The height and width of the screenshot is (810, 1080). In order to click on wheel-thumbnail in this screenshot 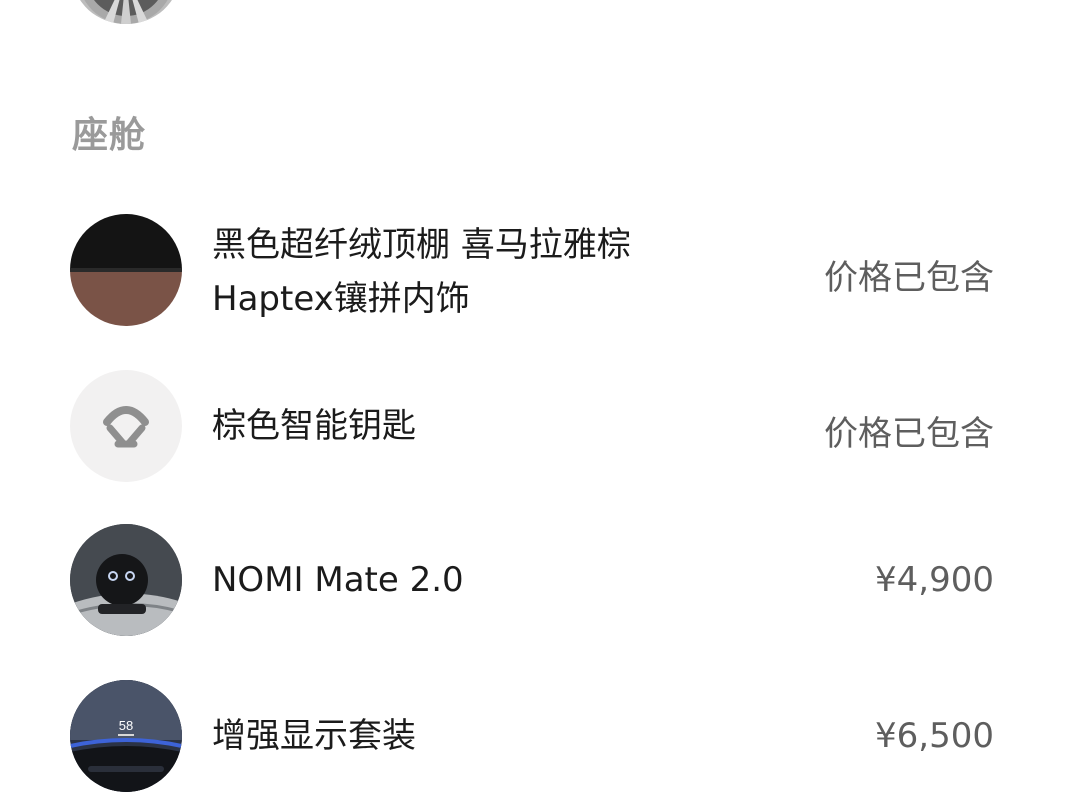, I will do `click(126, 12)`.